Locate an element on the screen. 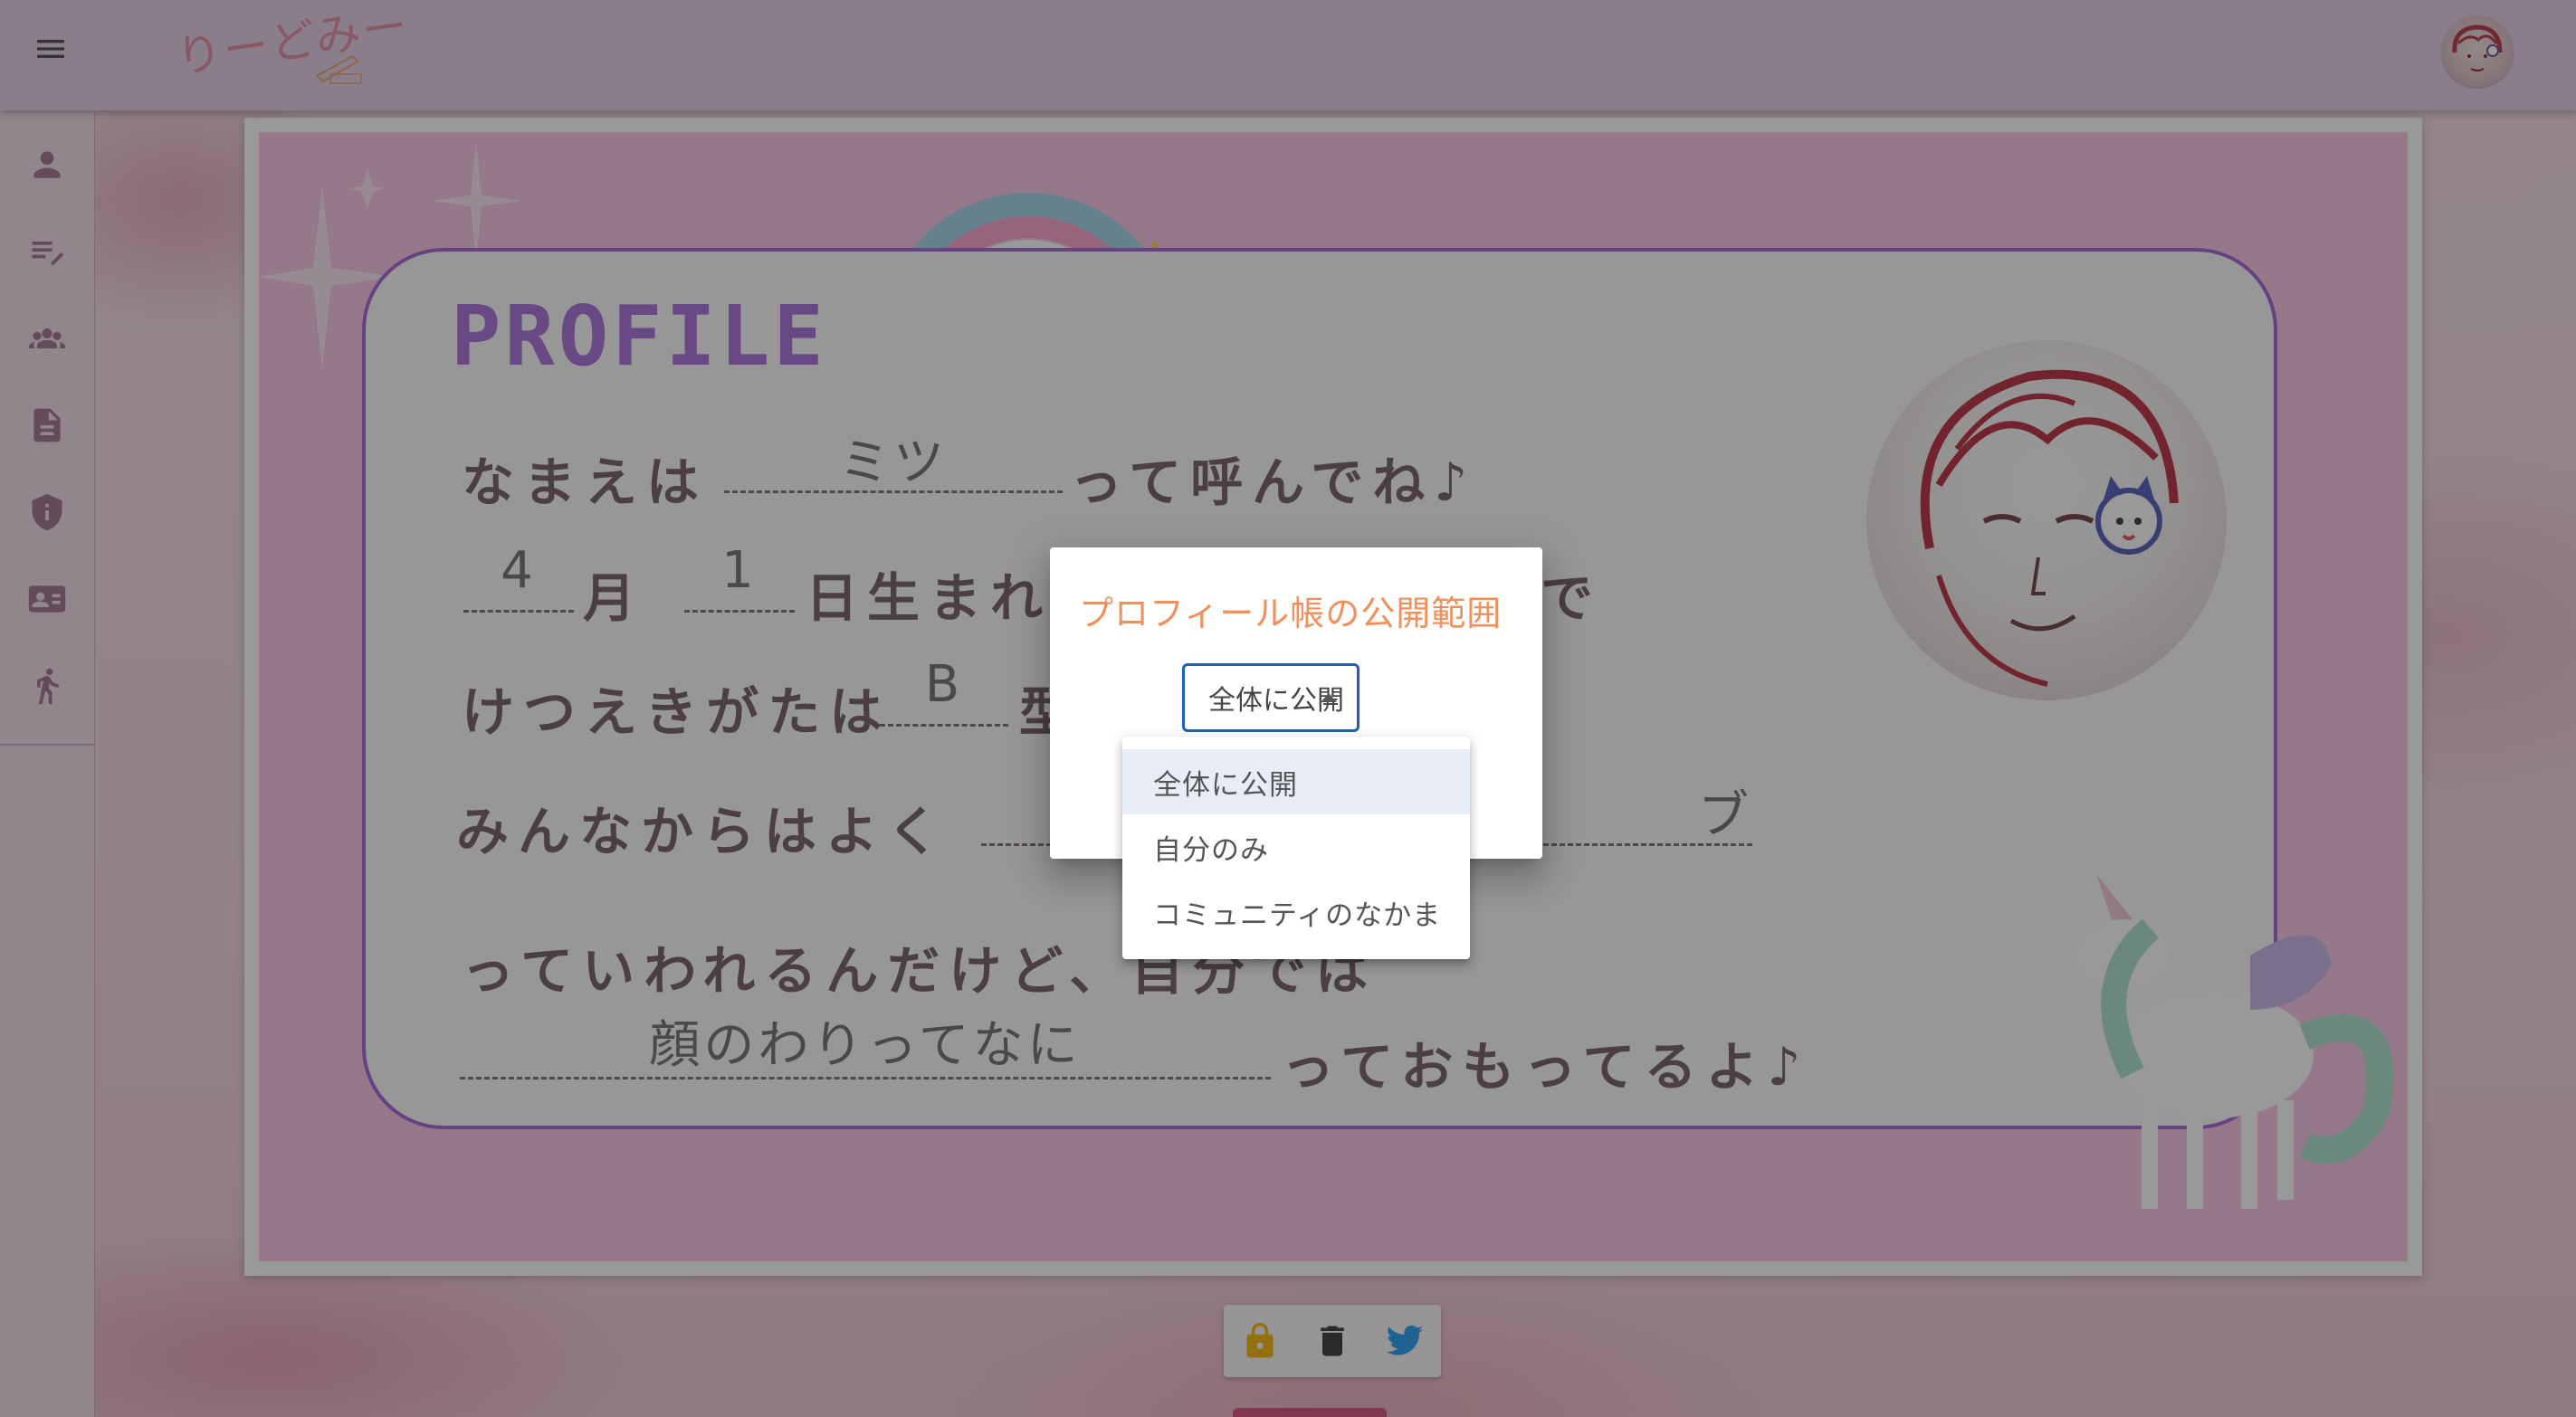  option-private: 自分のみ is located at coordinates (1296, 847).